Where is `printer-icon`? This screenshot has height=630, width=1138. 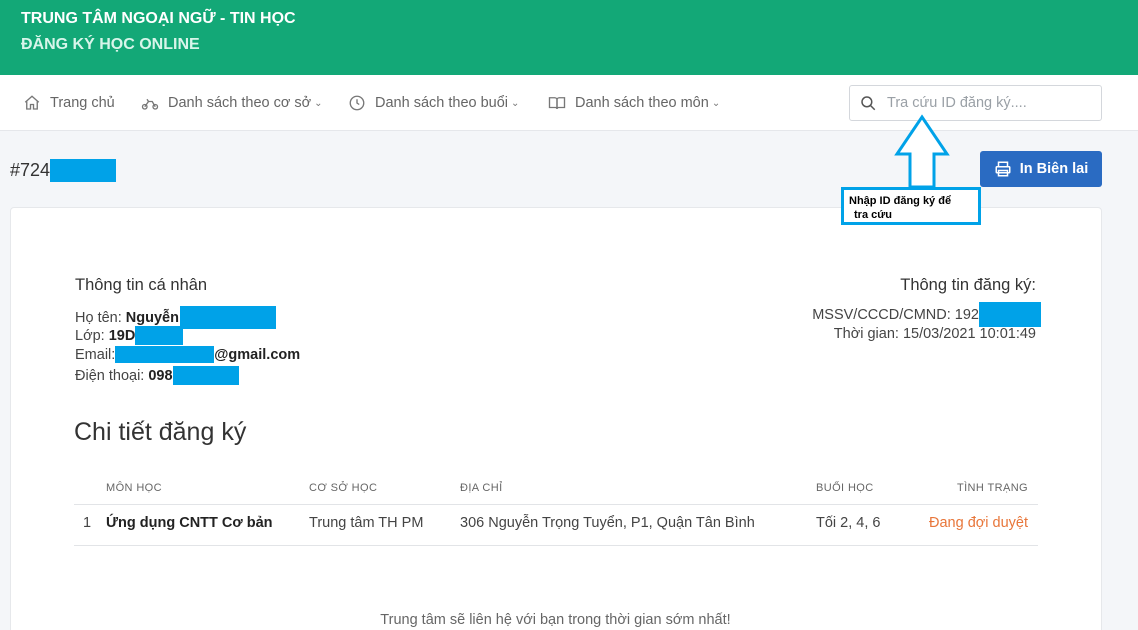 printer-icon is located at coordinates (1003, 169).